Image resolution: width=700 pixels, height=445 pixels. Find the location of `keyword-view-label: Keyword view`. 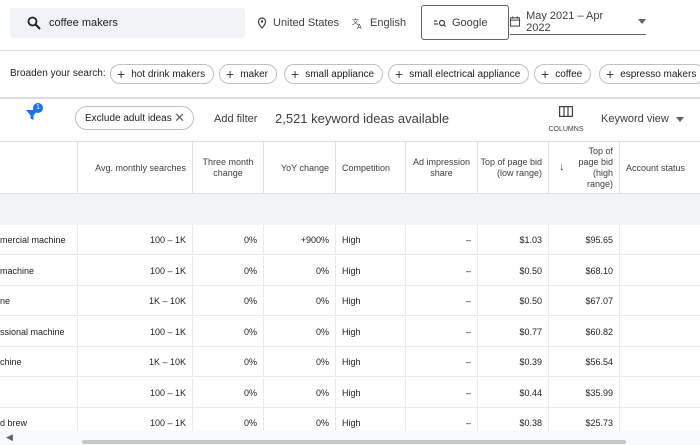

keyword-view-label: Keyword view is located at coordinates (635, 119).